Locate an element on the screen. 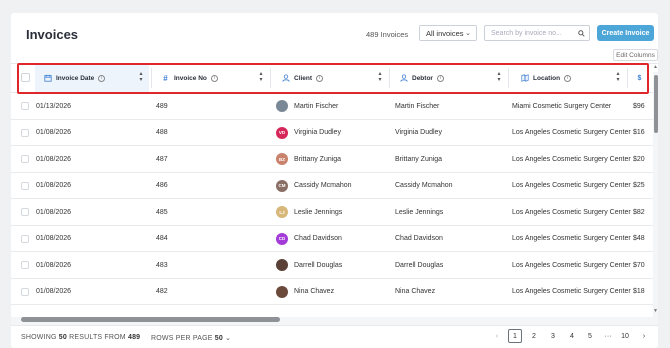 The image size is (670, 348). debtor-cell: Cassidy Mcmahon is located at coordinates (424, 185).